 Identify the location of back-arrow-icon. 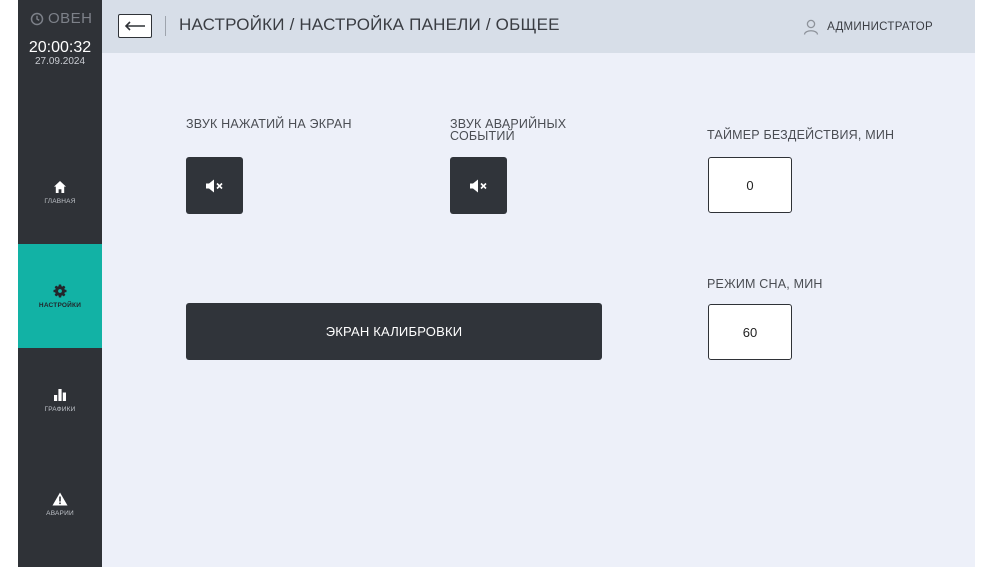
(134, 26).